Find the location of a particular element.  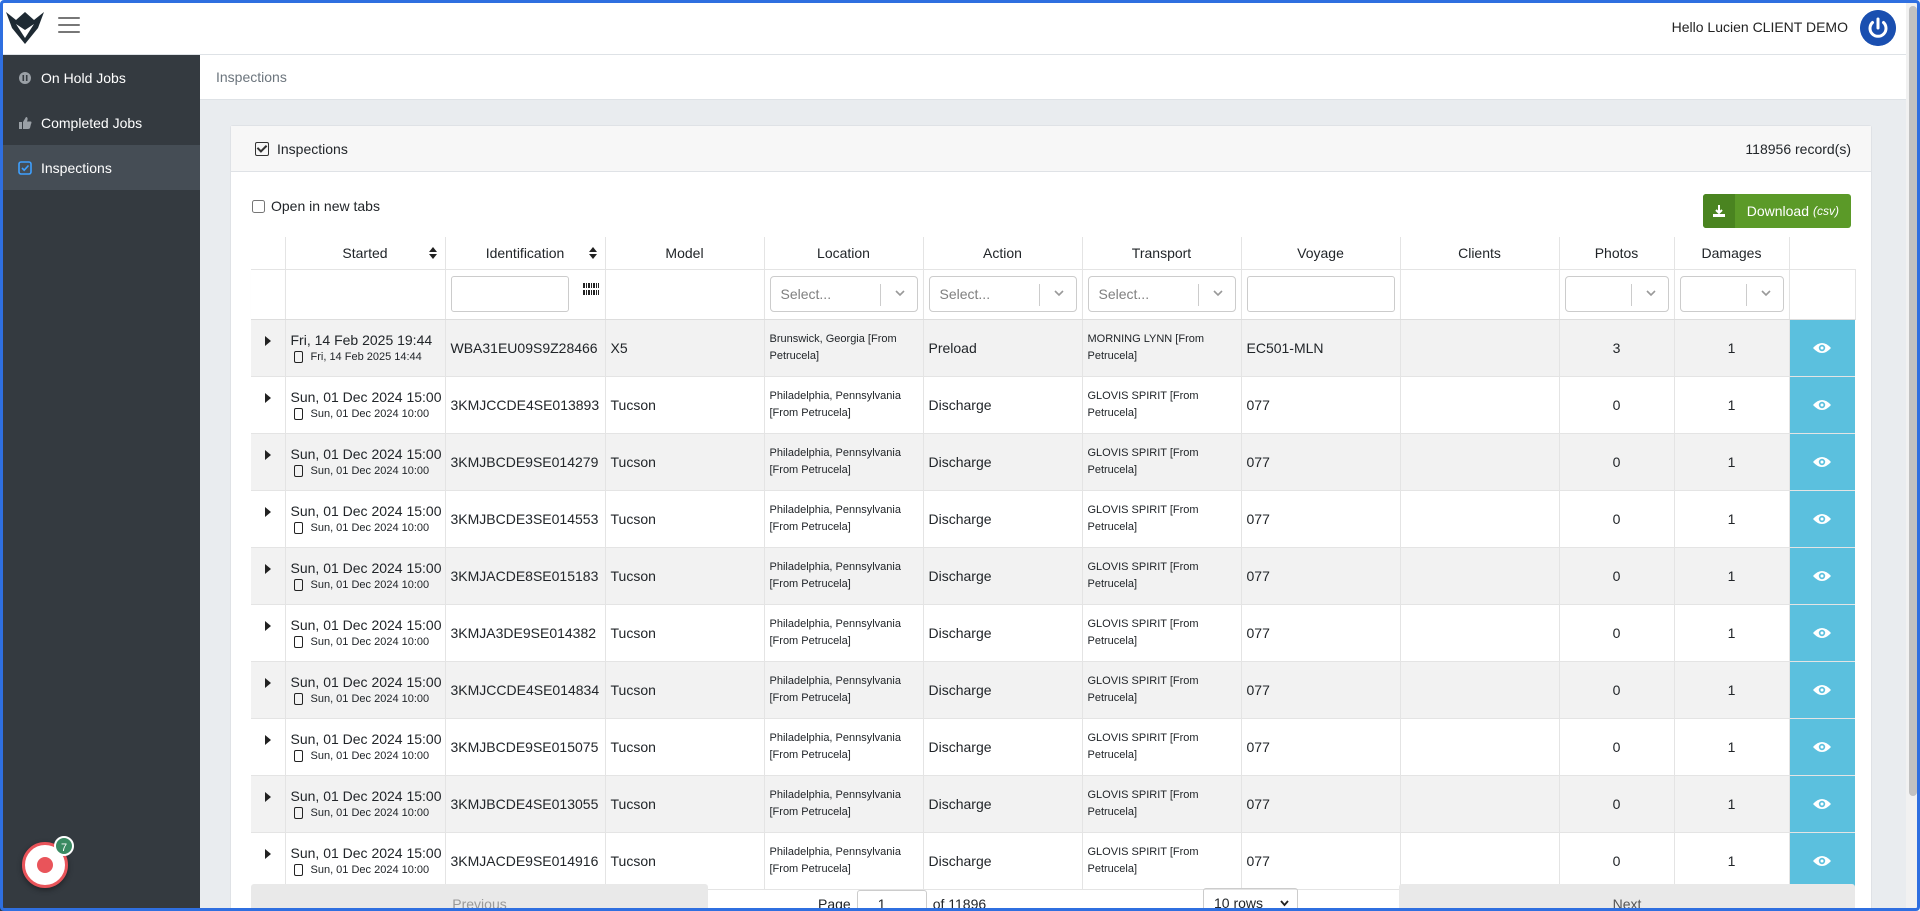

col-started: Started is located at coordinates (365, 253).